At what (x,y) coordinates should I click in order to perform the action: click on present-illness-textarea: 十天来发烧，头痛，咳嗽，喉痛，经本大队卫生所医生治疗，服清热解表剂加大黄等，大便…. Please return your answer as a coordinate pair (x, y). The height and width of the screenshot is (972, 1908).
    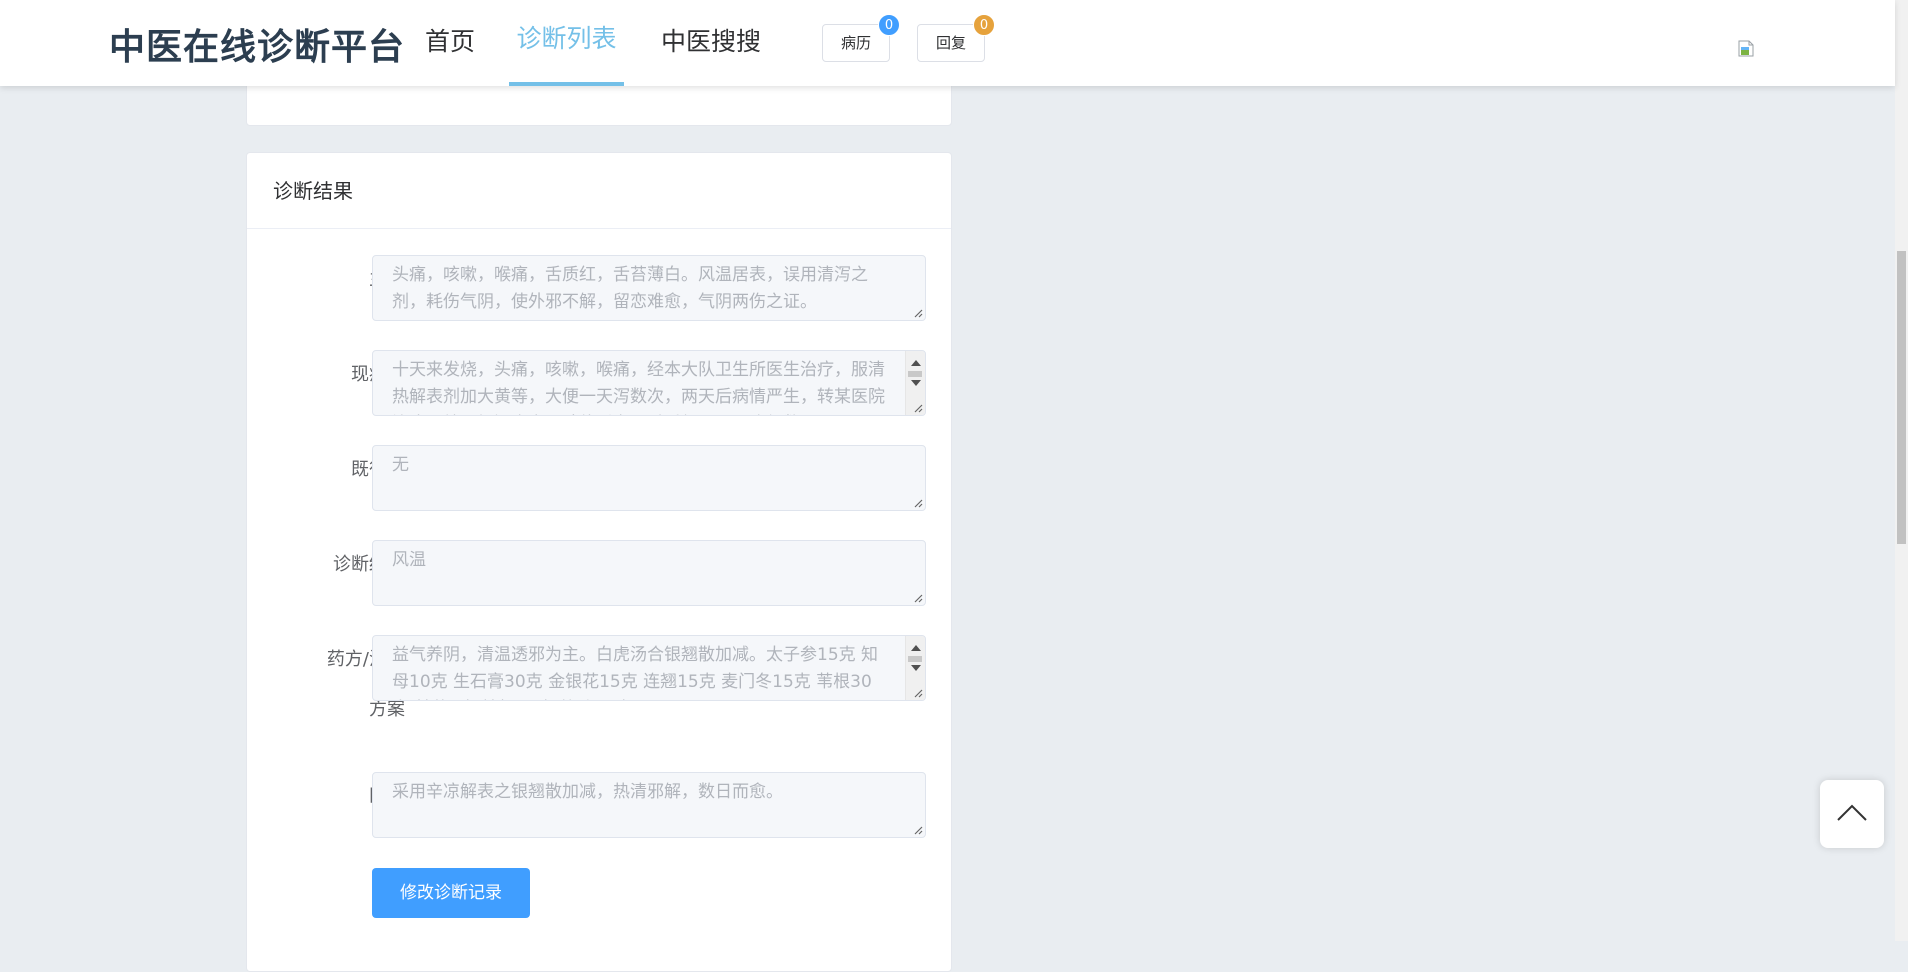
    Looking at the image, I should click on (649, 383).